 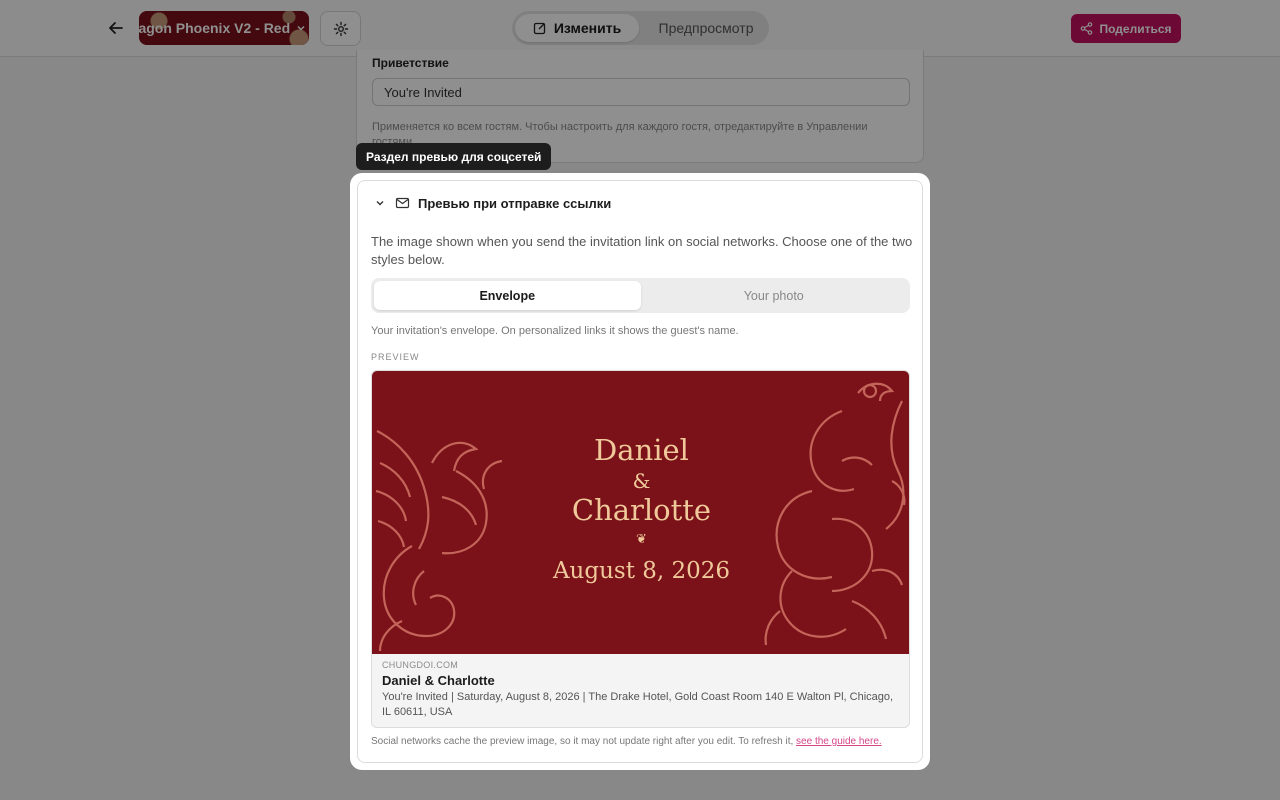 I want to click on preview-image: Daniel & Charlotte ❦ August 8, 2026, so click(x=640, y=512).